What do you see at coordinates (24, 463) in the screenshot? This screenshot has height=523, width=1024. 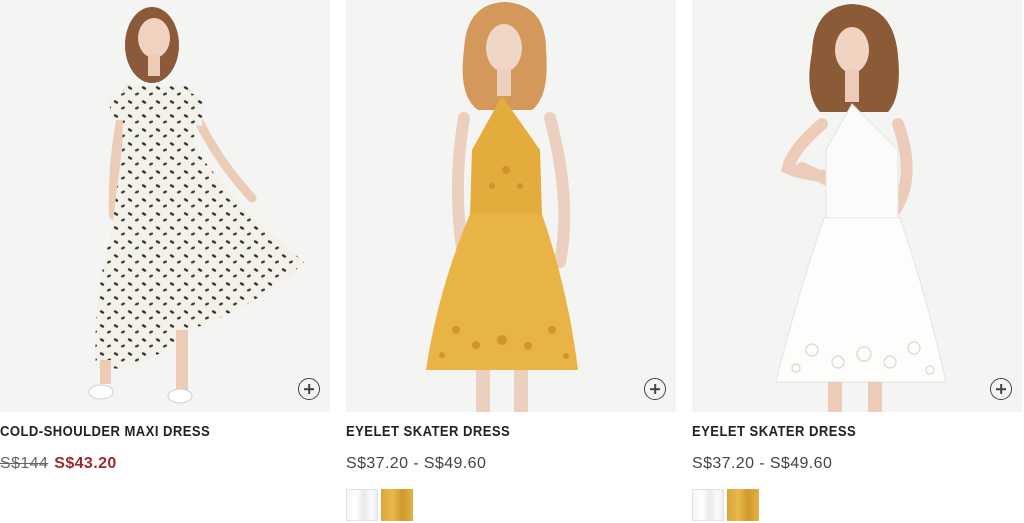 I see `original-price: S$144` at bounding box center [24, 463].